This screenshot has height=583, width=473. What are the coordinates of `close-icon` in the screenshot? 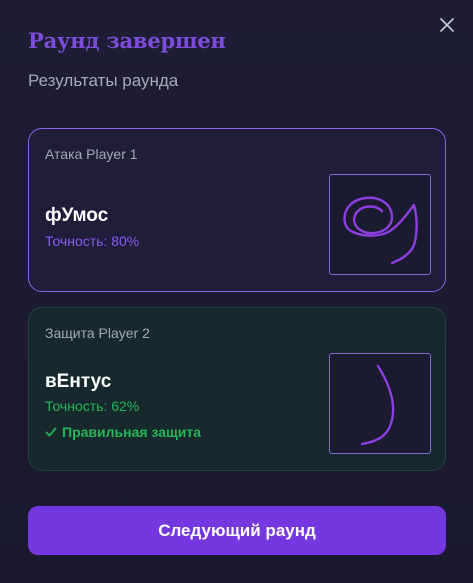 It's located at (447, 25).